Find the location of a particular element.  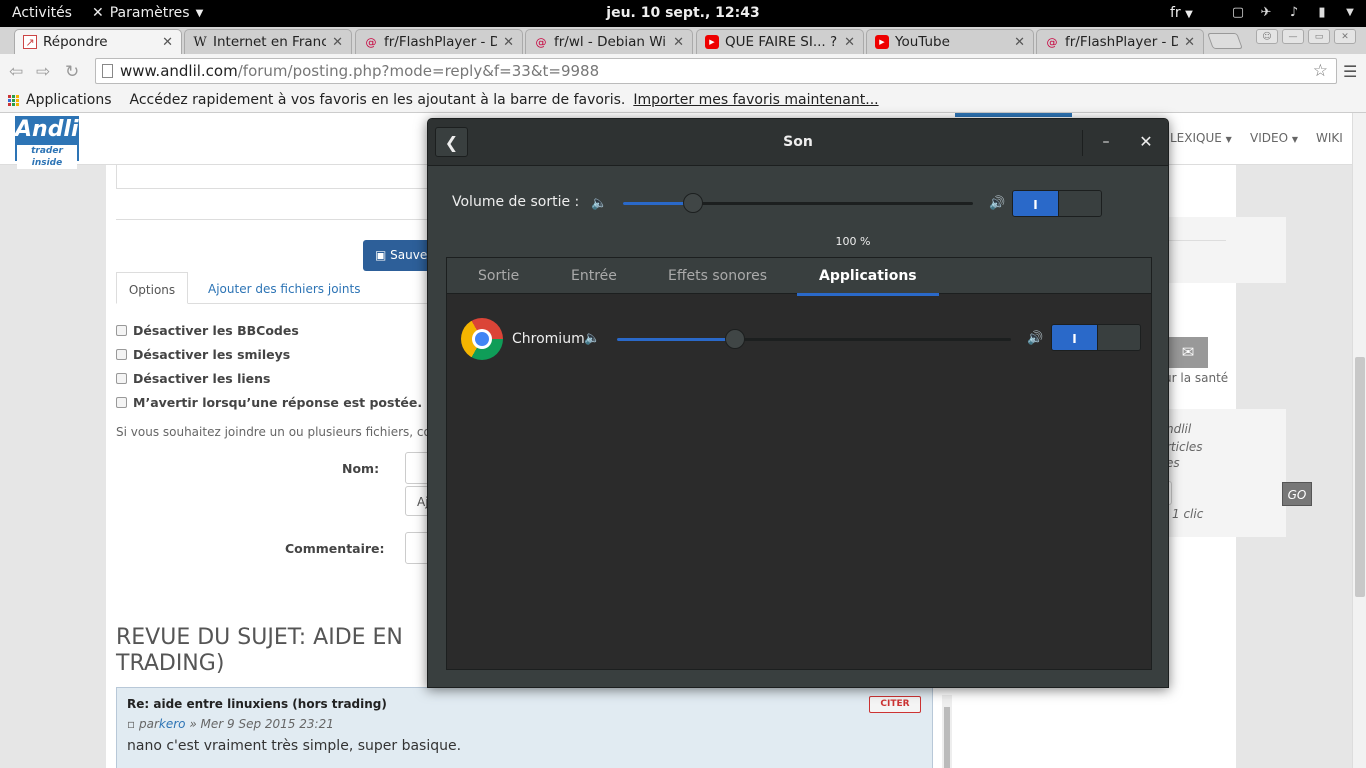

close-button: ✕ is located at coordinates (1146, 141).